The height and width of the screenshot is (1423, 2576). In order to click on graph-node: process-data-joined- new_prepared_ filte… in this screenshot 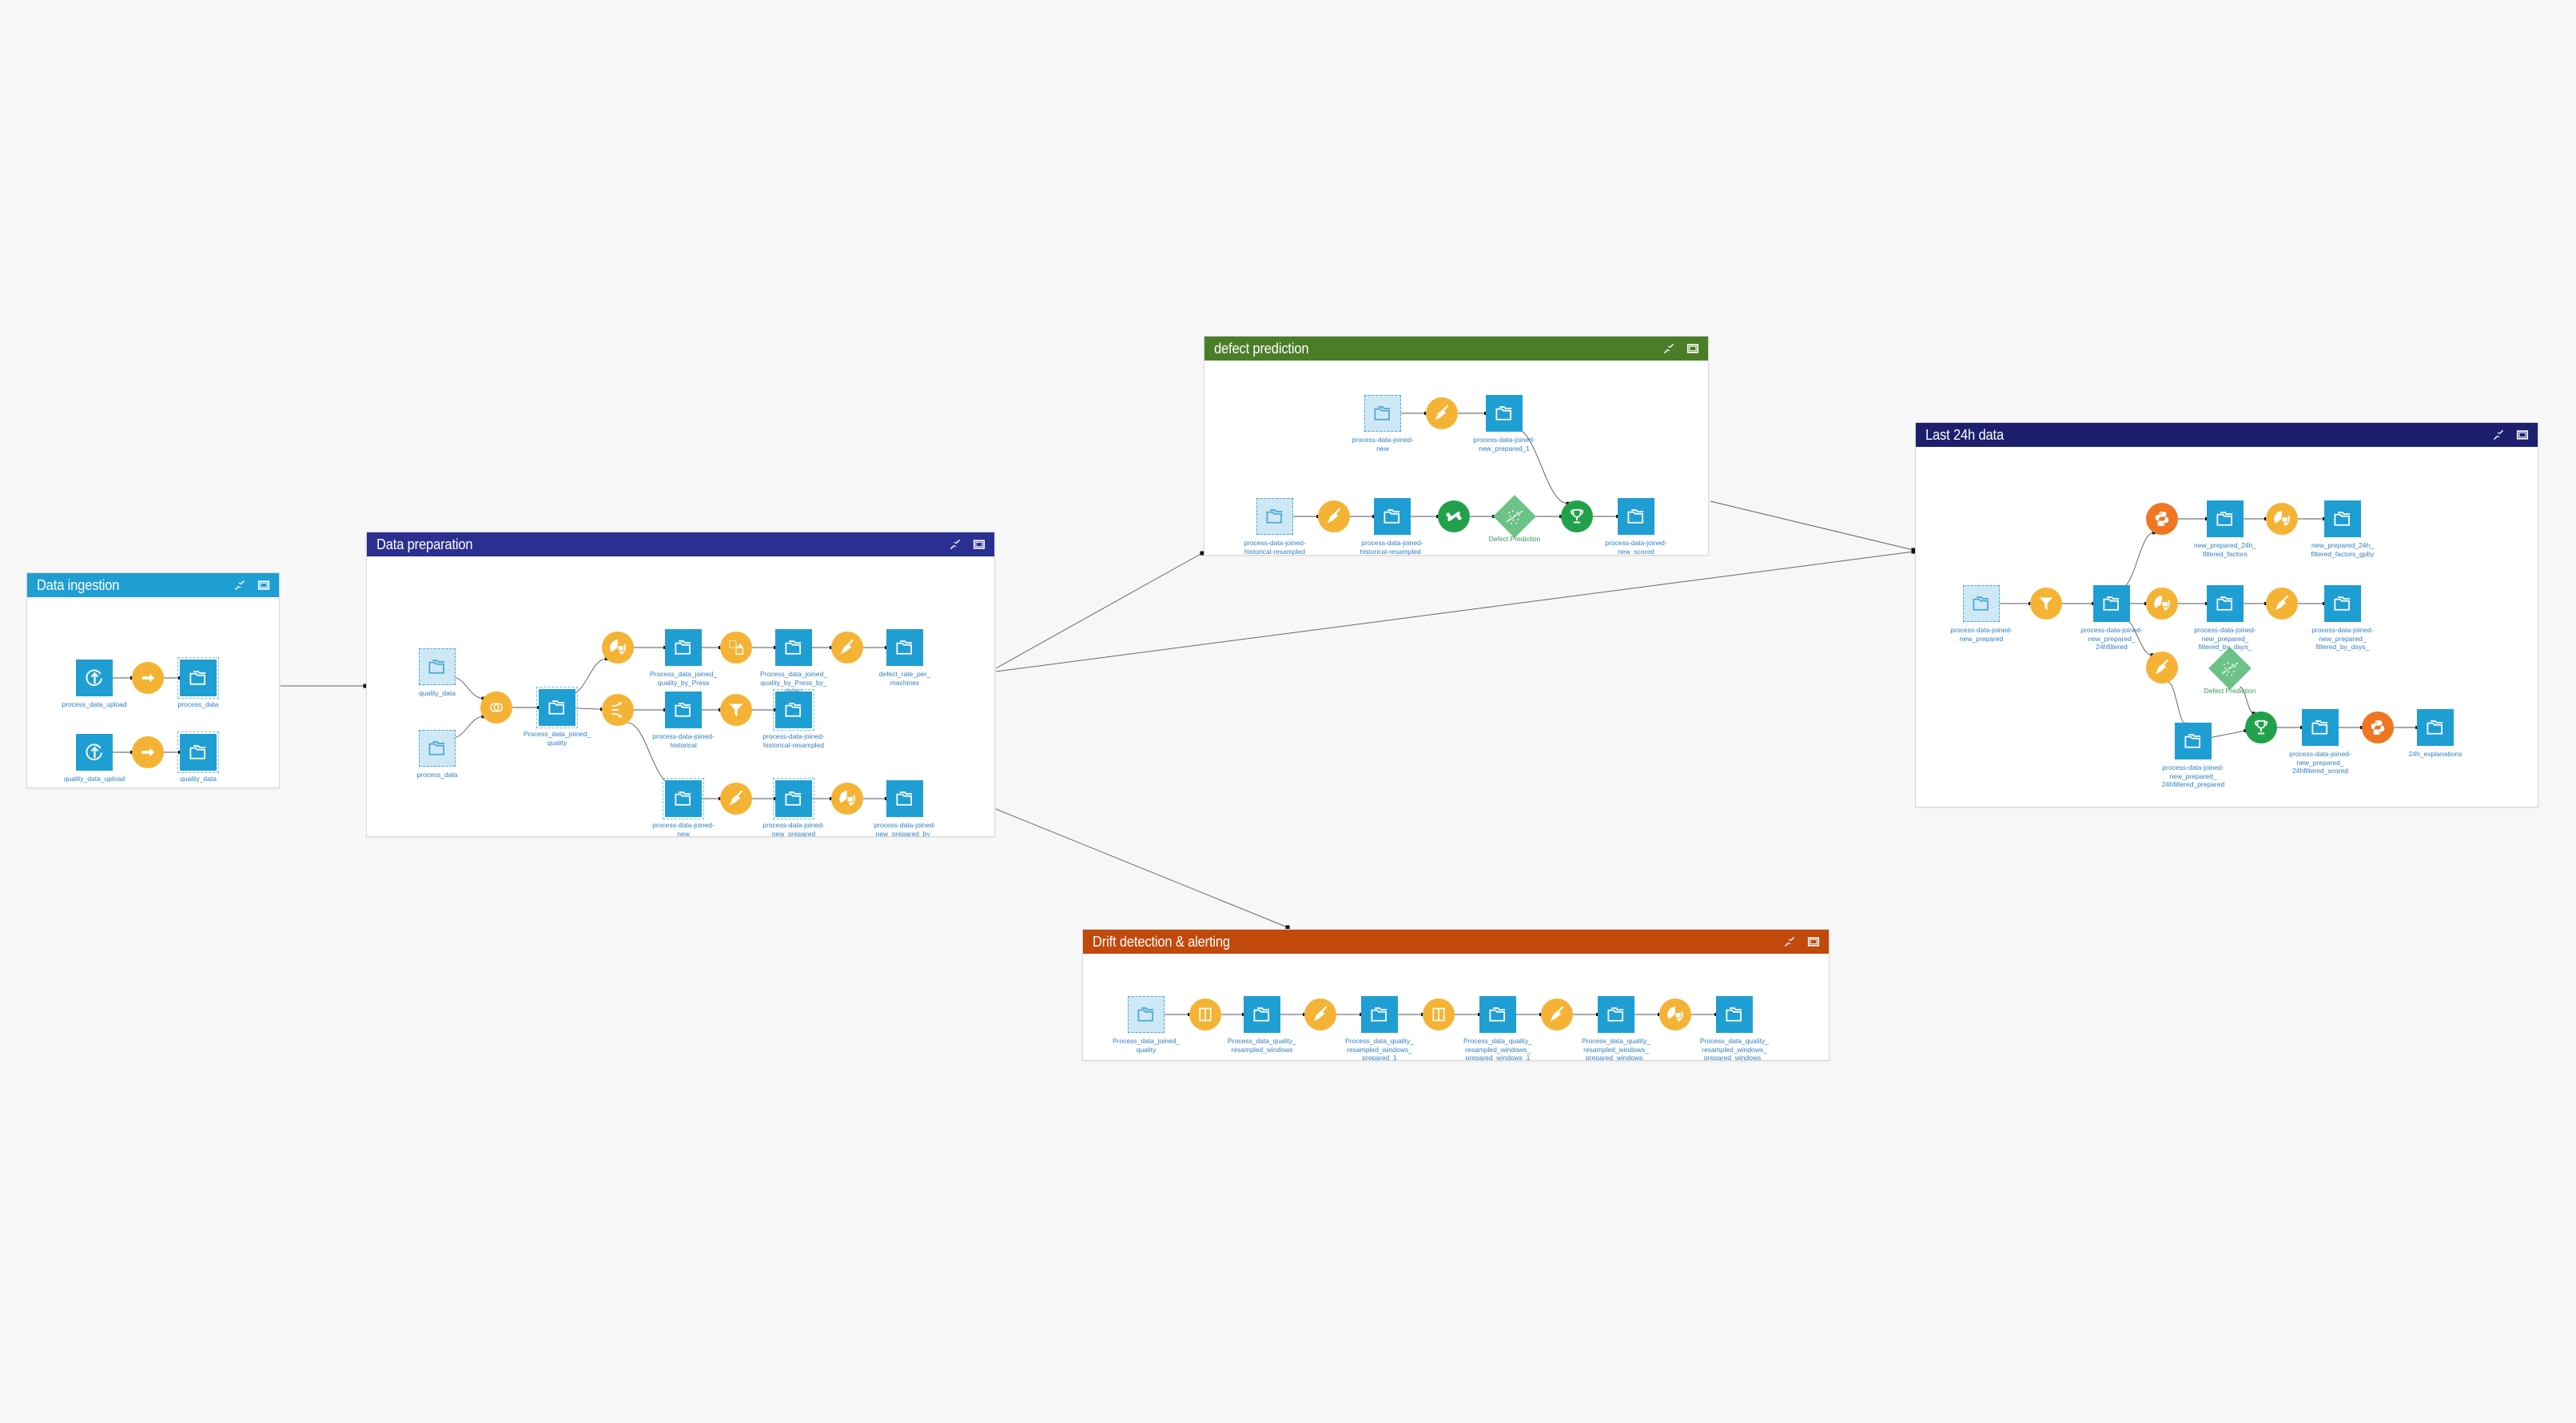, I will do `click(2342, 618)`.